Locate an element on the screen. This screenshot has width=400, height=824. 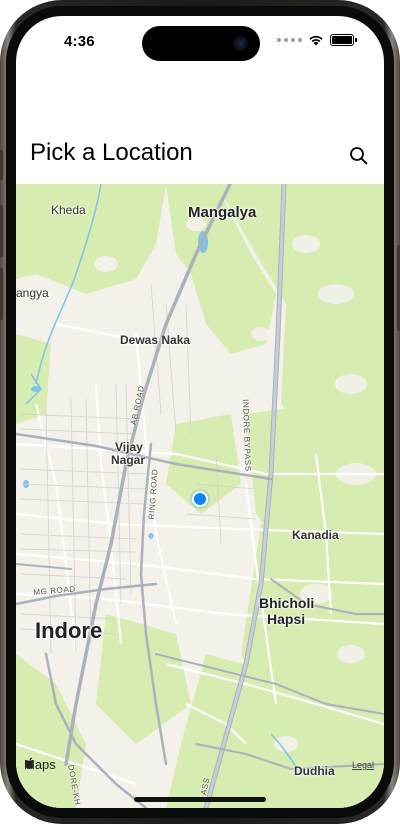
page-title: Pick a Location is located at coordinates (111, 152).